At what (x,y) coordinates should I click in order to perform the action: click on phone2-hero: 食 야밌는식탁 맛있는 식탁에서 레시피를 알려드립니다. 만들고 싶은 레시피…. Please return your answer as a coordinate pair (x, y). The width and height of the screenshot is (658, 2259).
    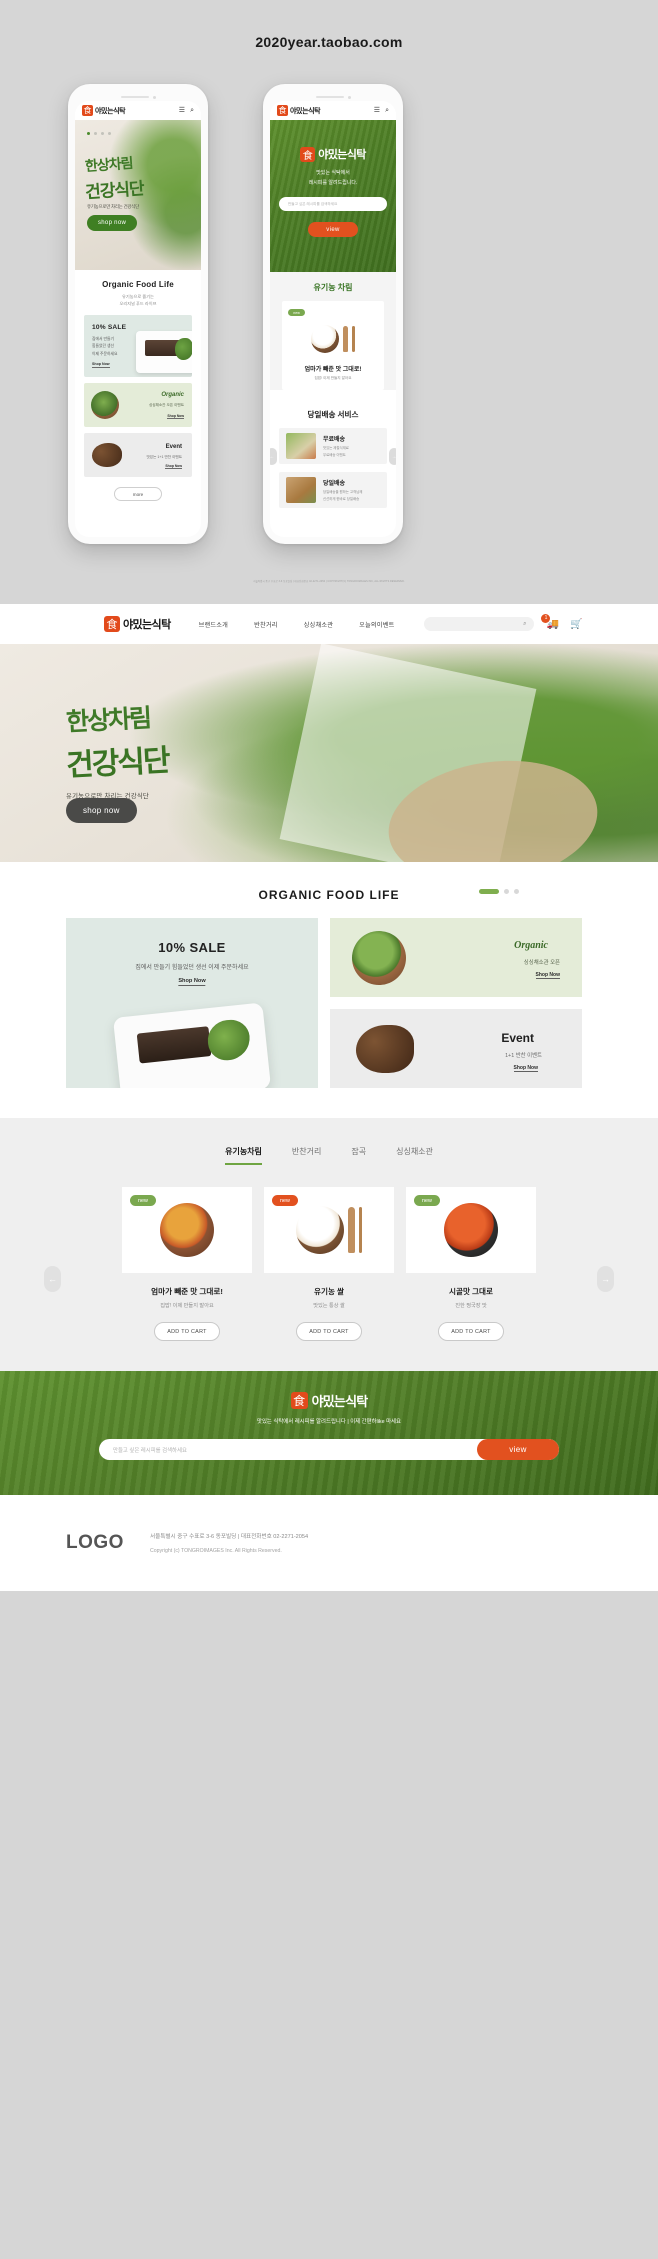
    Looking at the image, I should click on (333, 196).